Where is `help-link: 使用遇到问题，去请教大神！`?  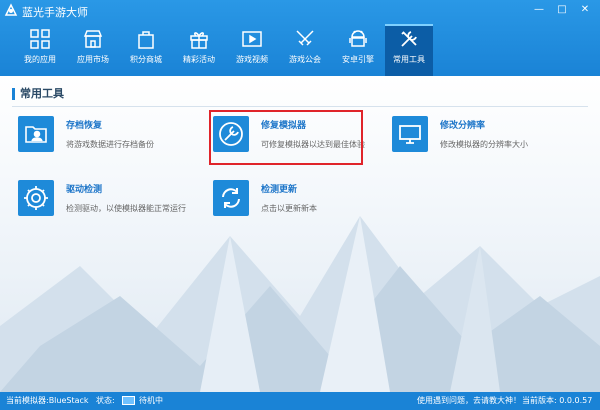
help-link: 使用遇到问题，去请教大神！ is located at coordinates (469, 401).